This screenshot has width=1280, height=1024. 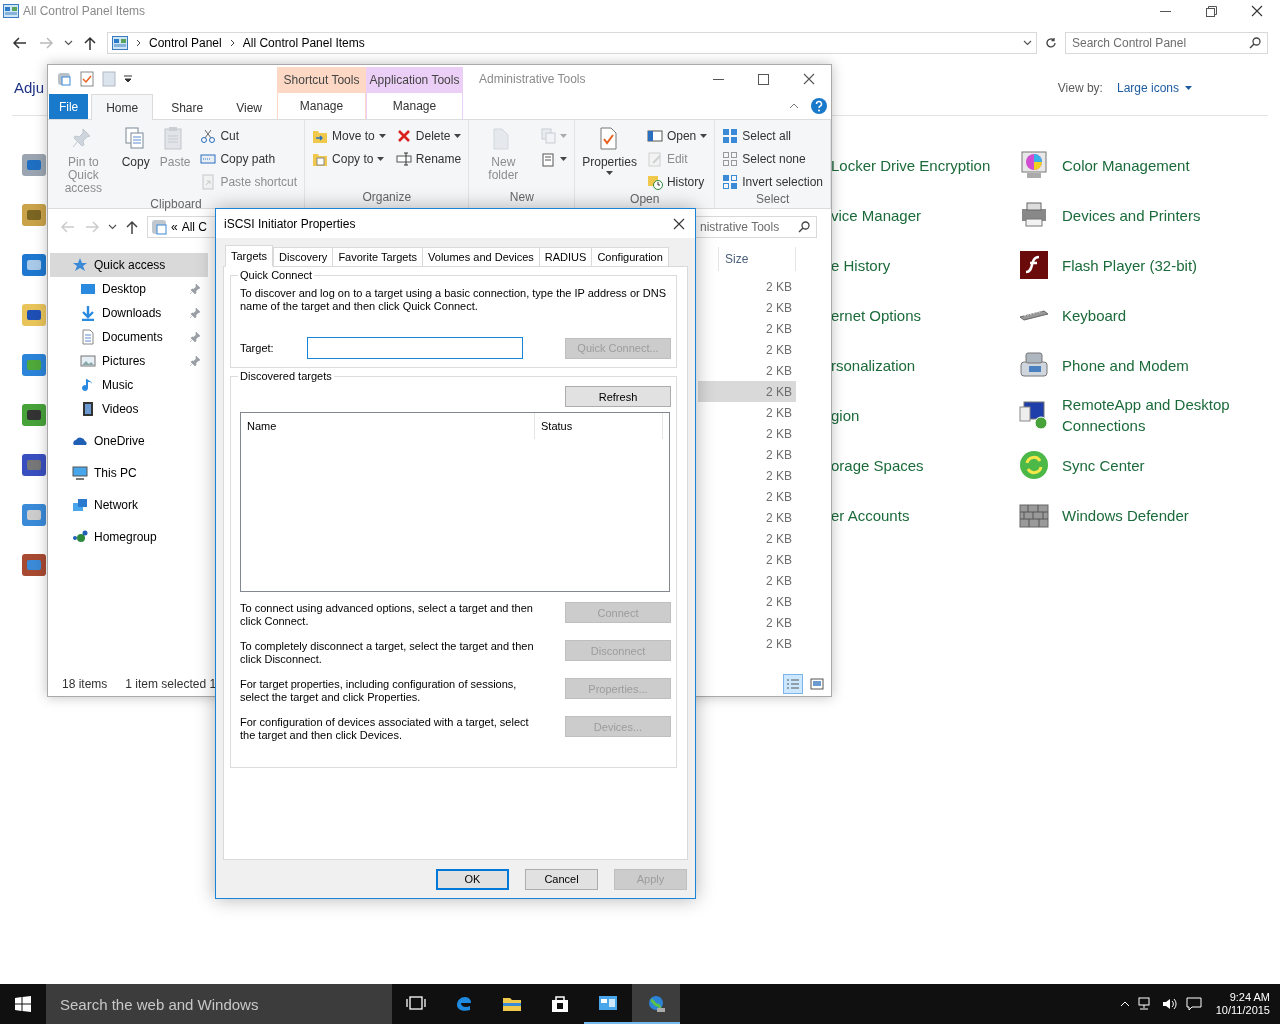 What do you see at coordinates (349, 136) in the screenshot?
I see `ribbon-button: Move to` at bounding box center [349, 136].